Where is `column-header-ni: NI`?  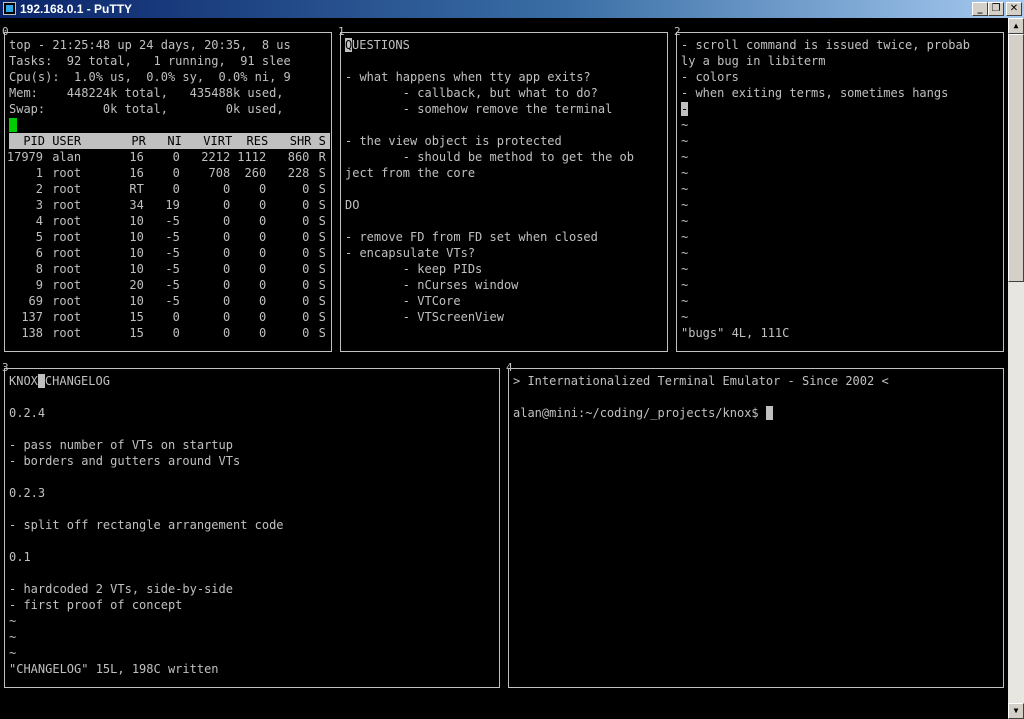
column-header-ni: NI is located at coordinates (174, 141).